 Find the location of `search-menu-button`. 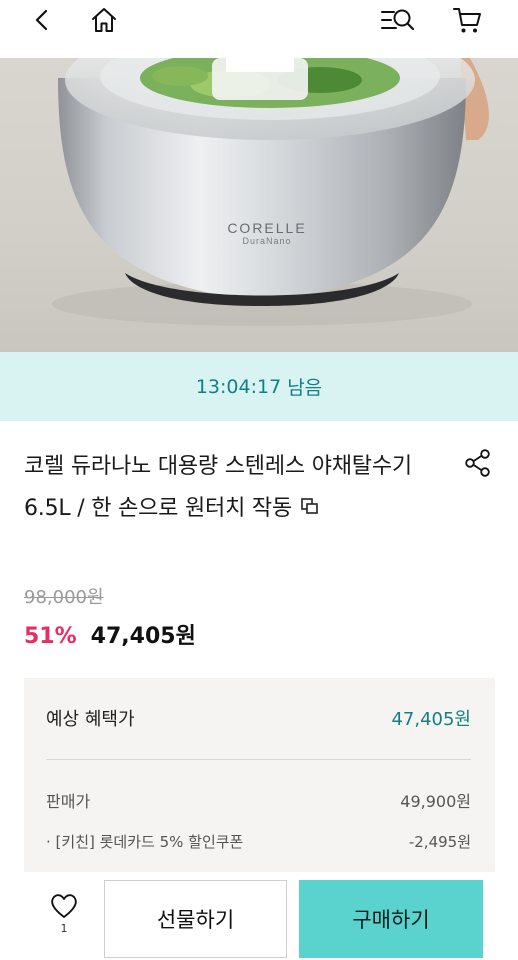

search-menu-button is located at coordinates (398, 20).